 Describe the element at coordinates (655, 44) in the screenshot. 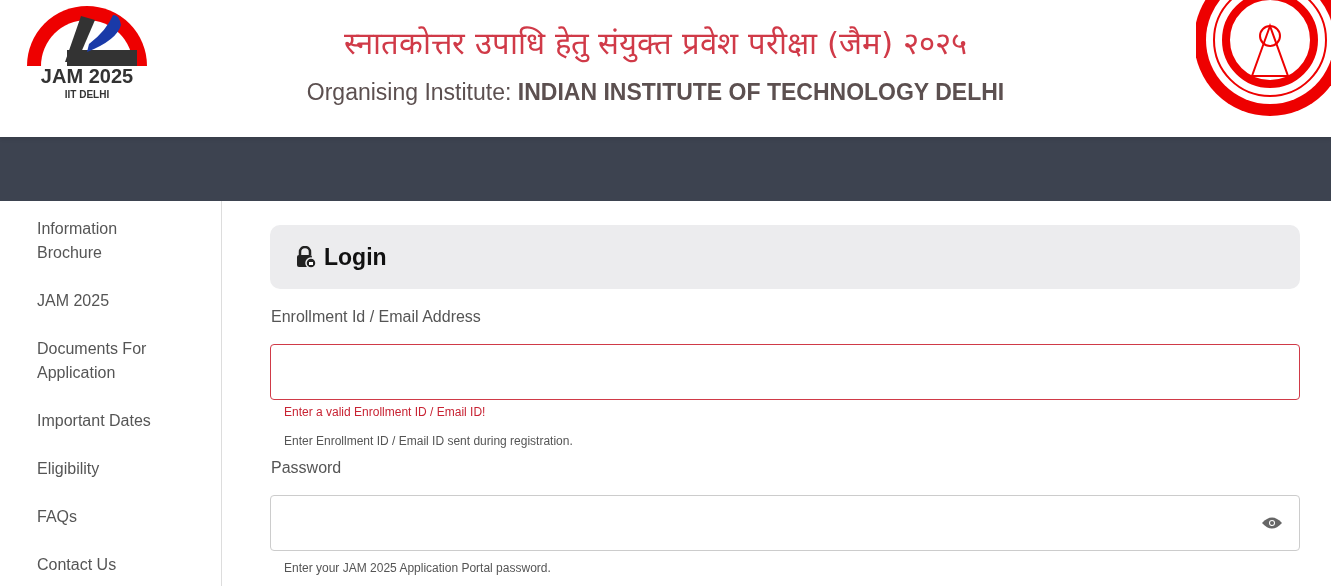

I see `hindi-title: स्नातकोत्तर उपाधि हेतु संयुक्त प्रवेश परीक्षा (जैम) २०२५` at that location.